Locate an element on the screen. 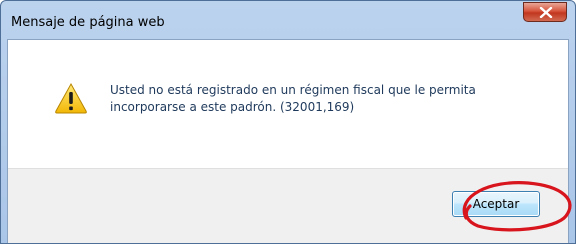  accept-button: Aceptar is located at coordinates (496, 204).